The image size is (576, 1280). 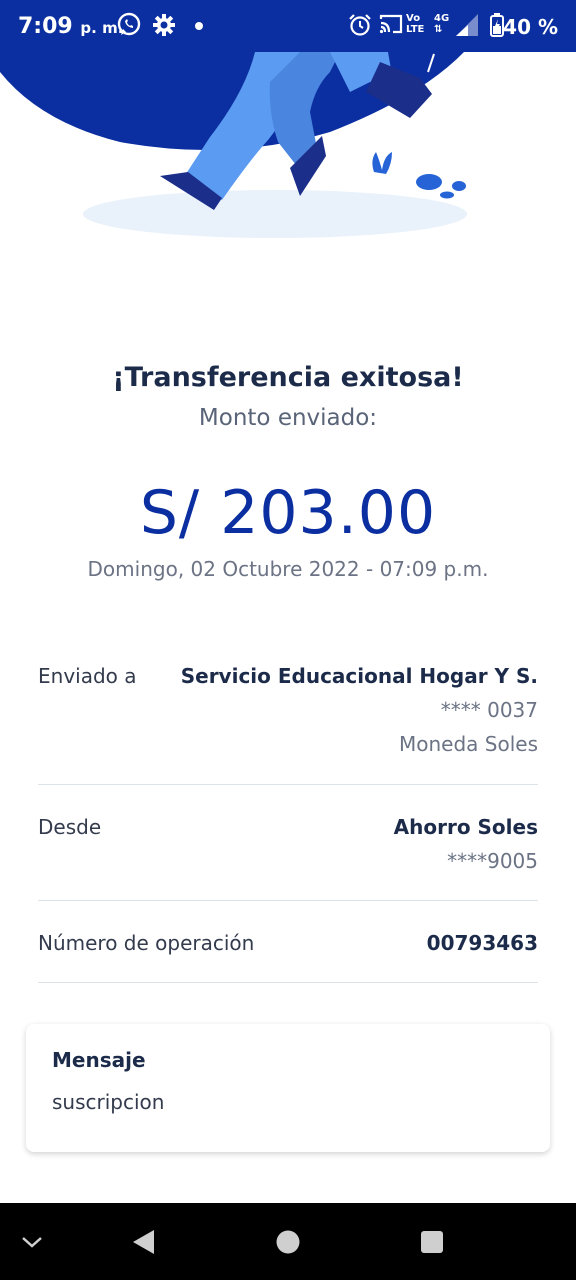 I want to click on transfer-datetime: Domingo, 02 Octubre 2022 - 07:09 p.m., so click(x=288, y=569).